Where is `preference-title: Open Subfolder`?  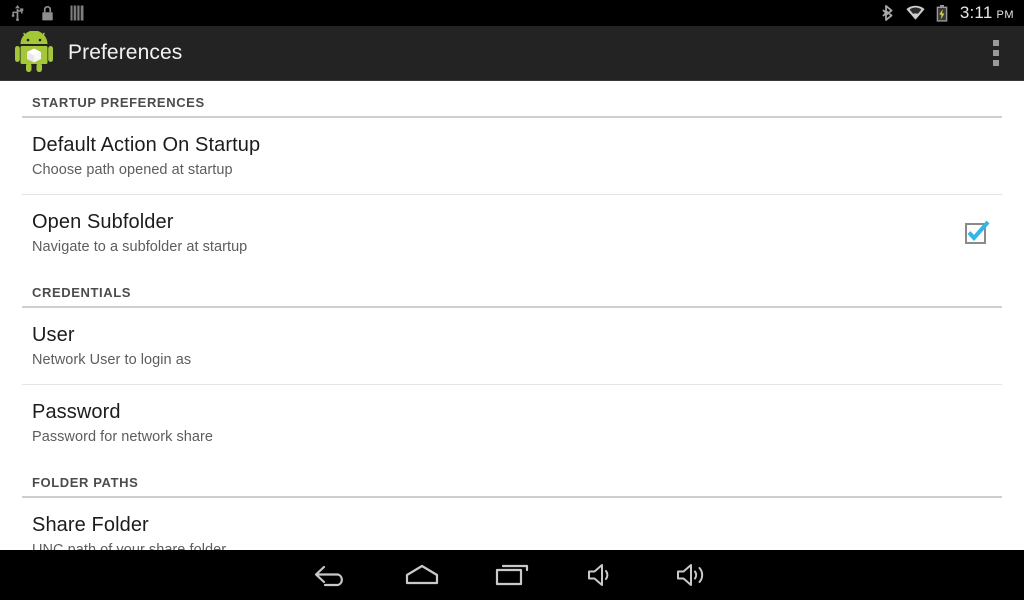
preference-title: Open Subfolder is located at coordinates (103, 222).